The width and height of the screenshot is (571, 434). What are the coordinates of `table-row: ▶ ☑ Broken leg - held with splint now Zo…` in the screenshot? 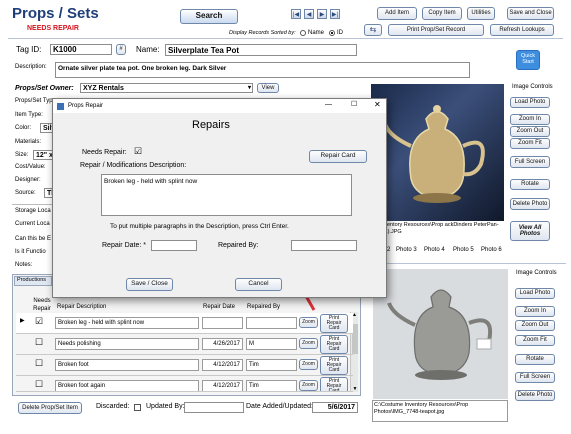 It's located at (184, 323).